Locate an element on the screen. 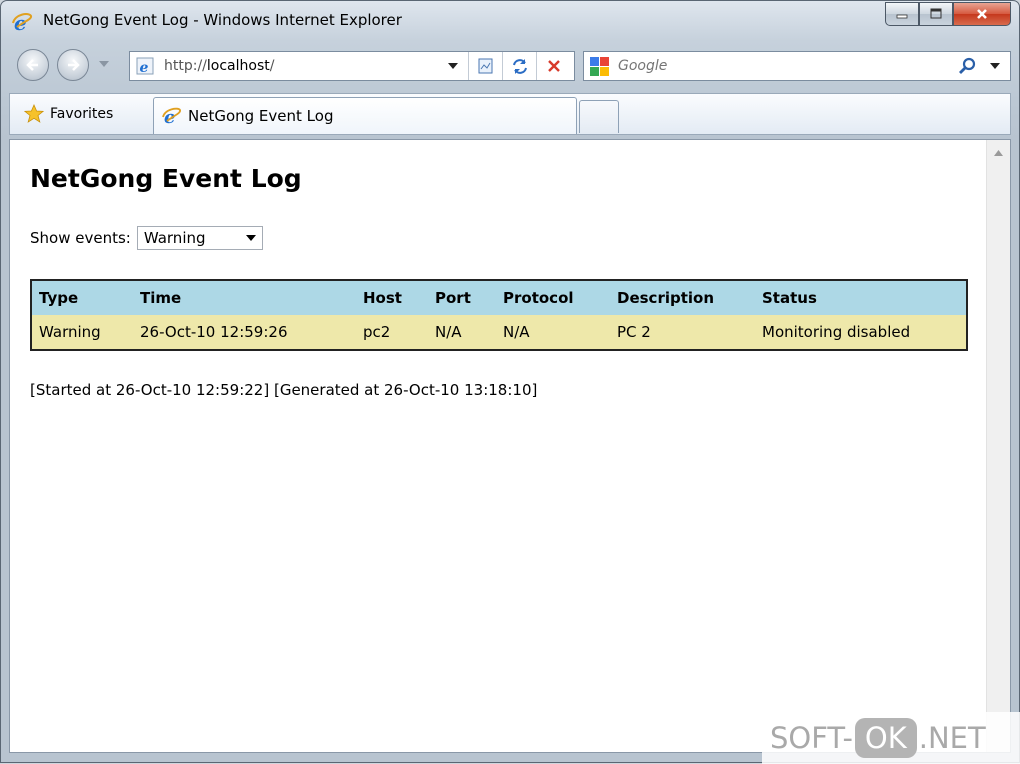 The image size is (1020, 764). column-header-time: Time is located at coordinates (244, 297).